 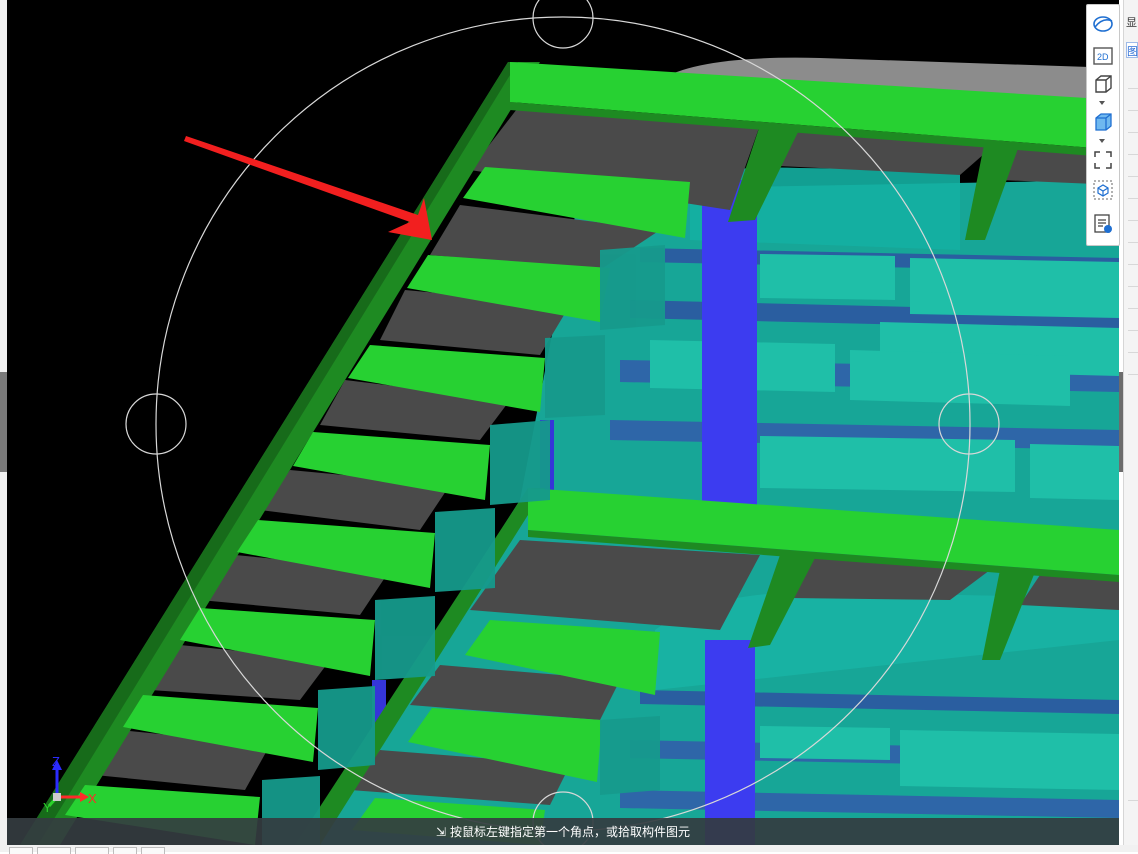 I want to click on 3d-box-icon, so click(x=1103, y=84).